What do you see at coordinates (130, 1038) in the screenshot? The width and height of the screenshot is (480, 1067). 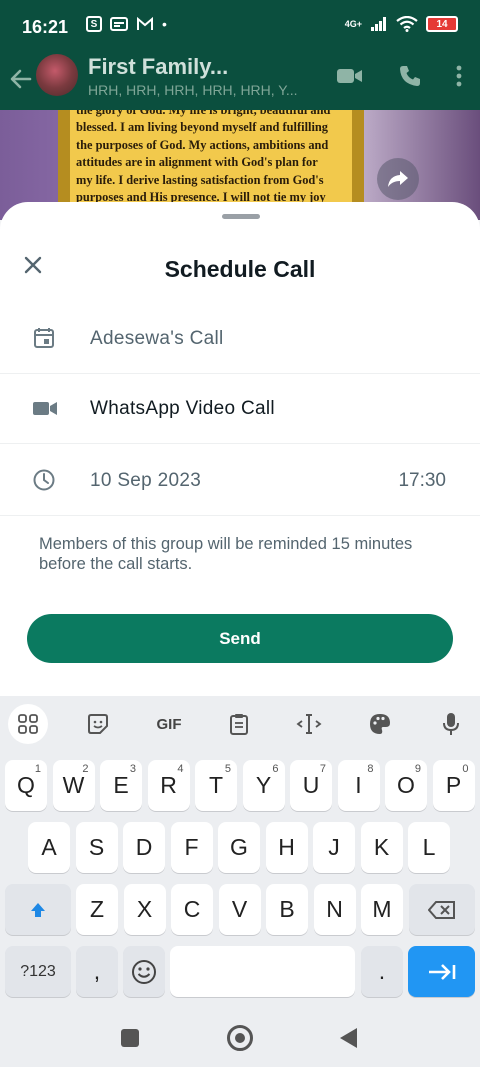 I see `recents-icon` at bounding box center [130, 1038].